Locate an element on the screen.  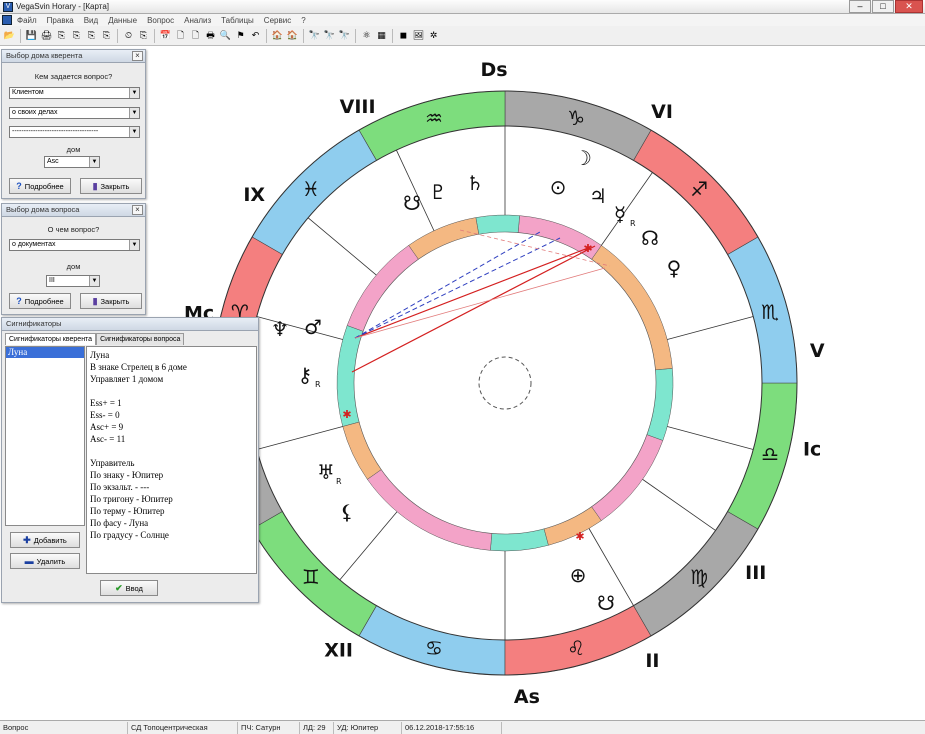
querent-who-select: Клиентом ▼ is located at coordinates (74, 93).